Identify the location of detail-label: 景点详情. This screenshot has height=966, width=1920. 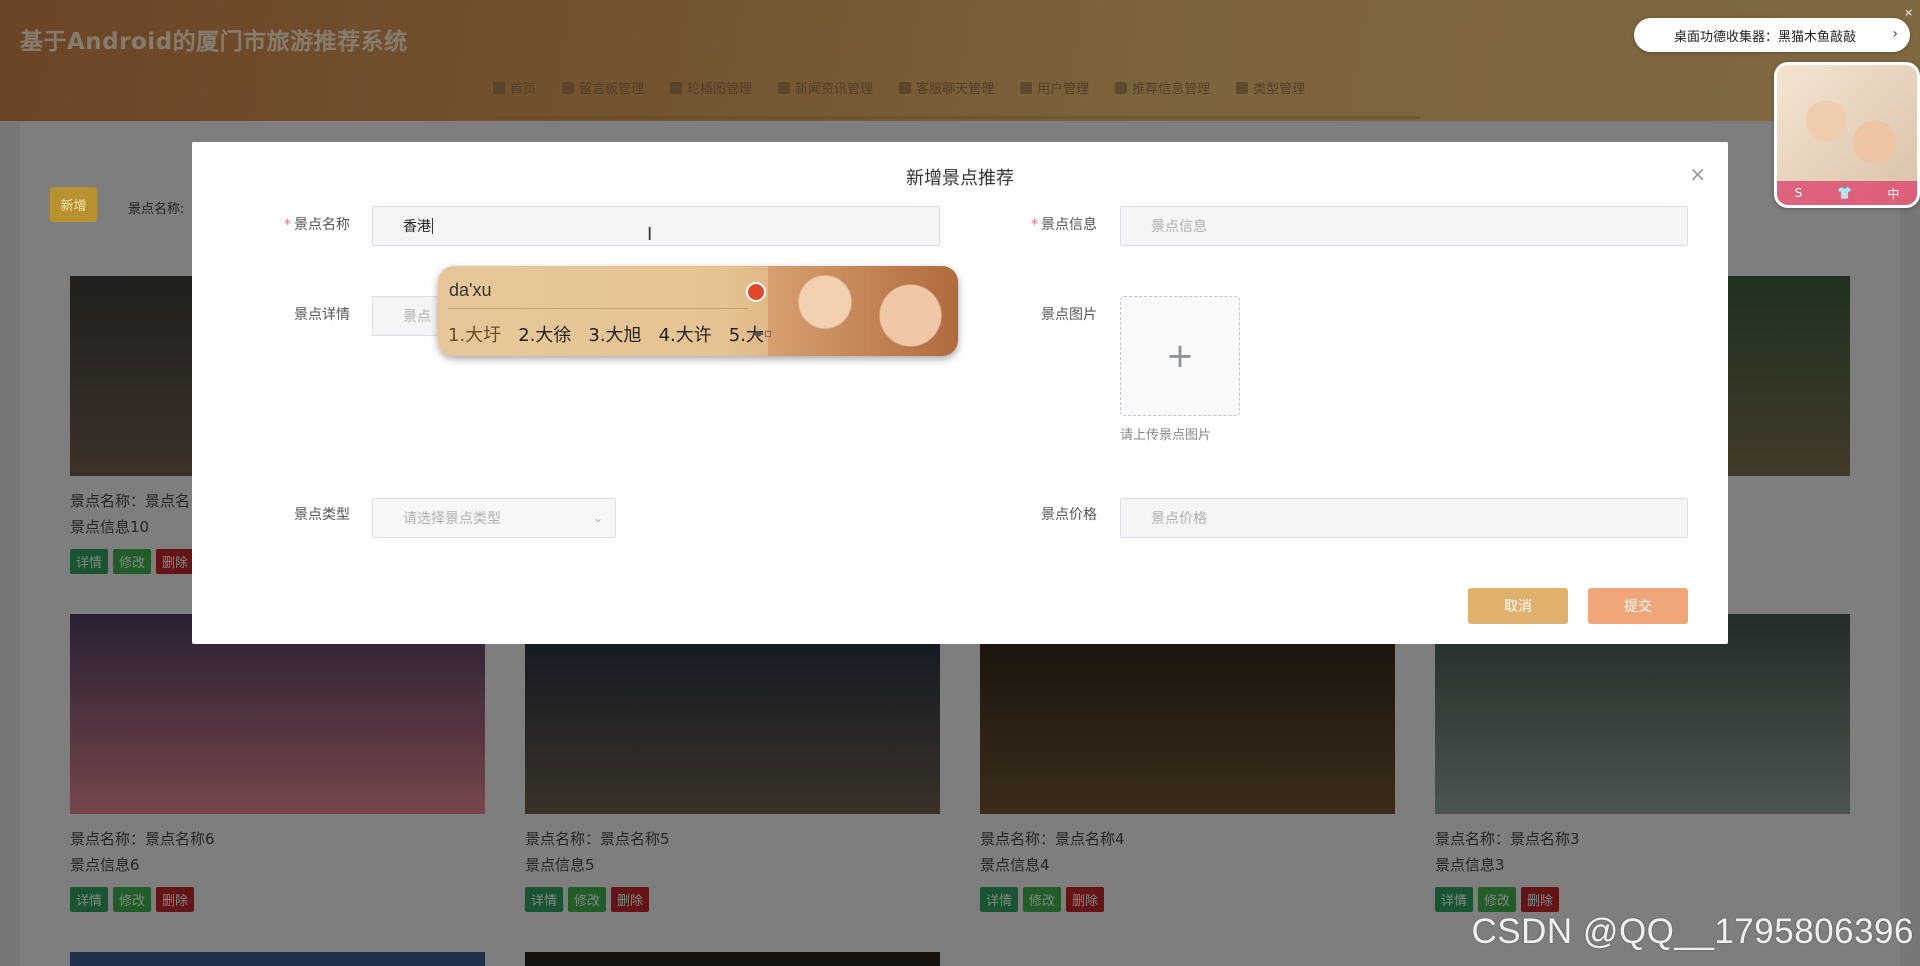
(322, 315).